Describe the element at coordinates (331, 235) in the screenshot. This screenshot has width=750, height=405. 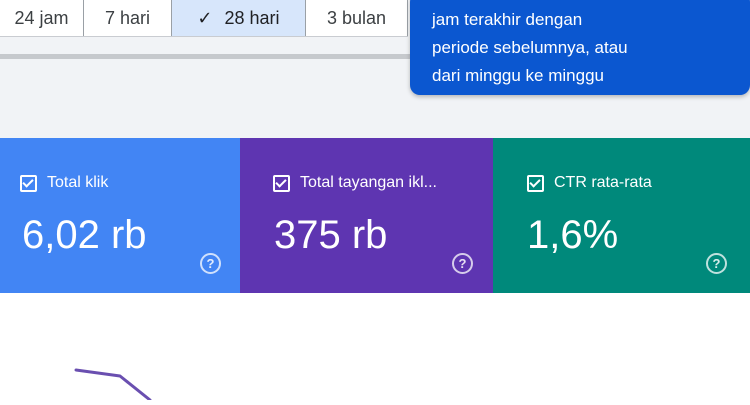
I see `metric-value: 375 rb` at that location.